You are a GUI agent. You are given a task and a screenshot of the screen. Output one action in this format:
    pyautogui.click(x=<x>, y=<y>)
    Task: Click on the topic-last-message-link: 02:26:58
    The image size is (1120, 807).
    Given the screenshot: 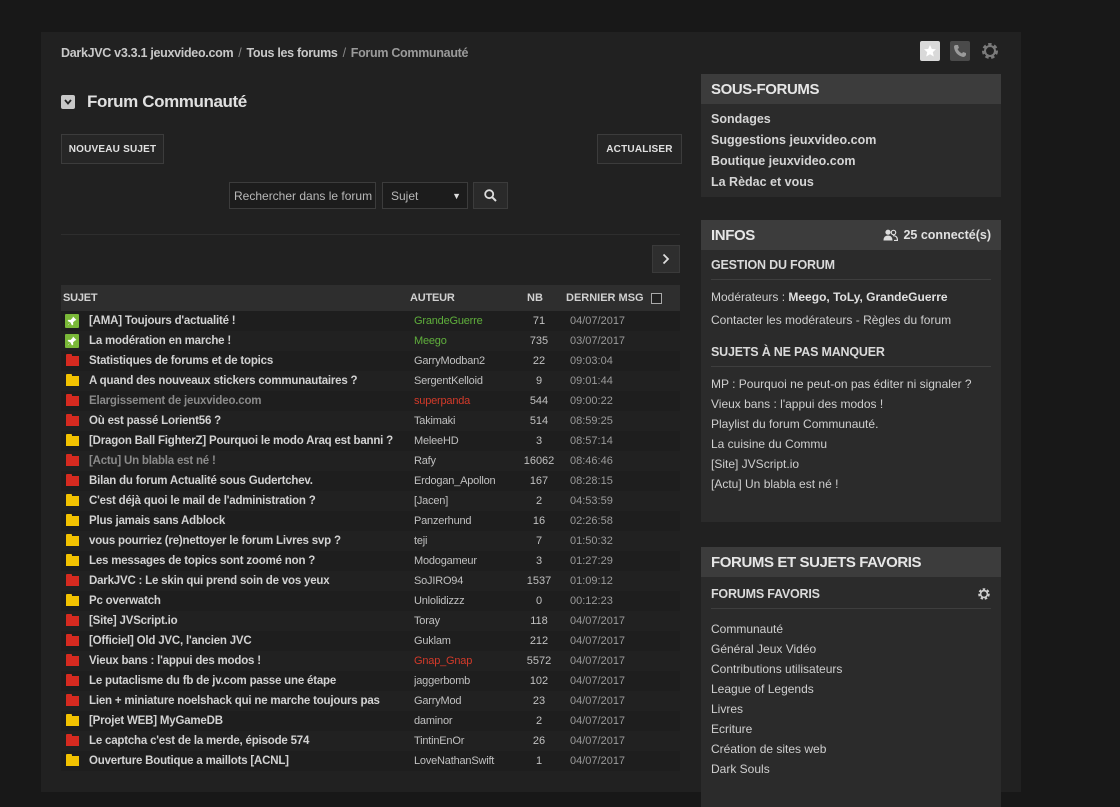 What is the action you would take?
    pyautogui.click(x=609, y=521)
    